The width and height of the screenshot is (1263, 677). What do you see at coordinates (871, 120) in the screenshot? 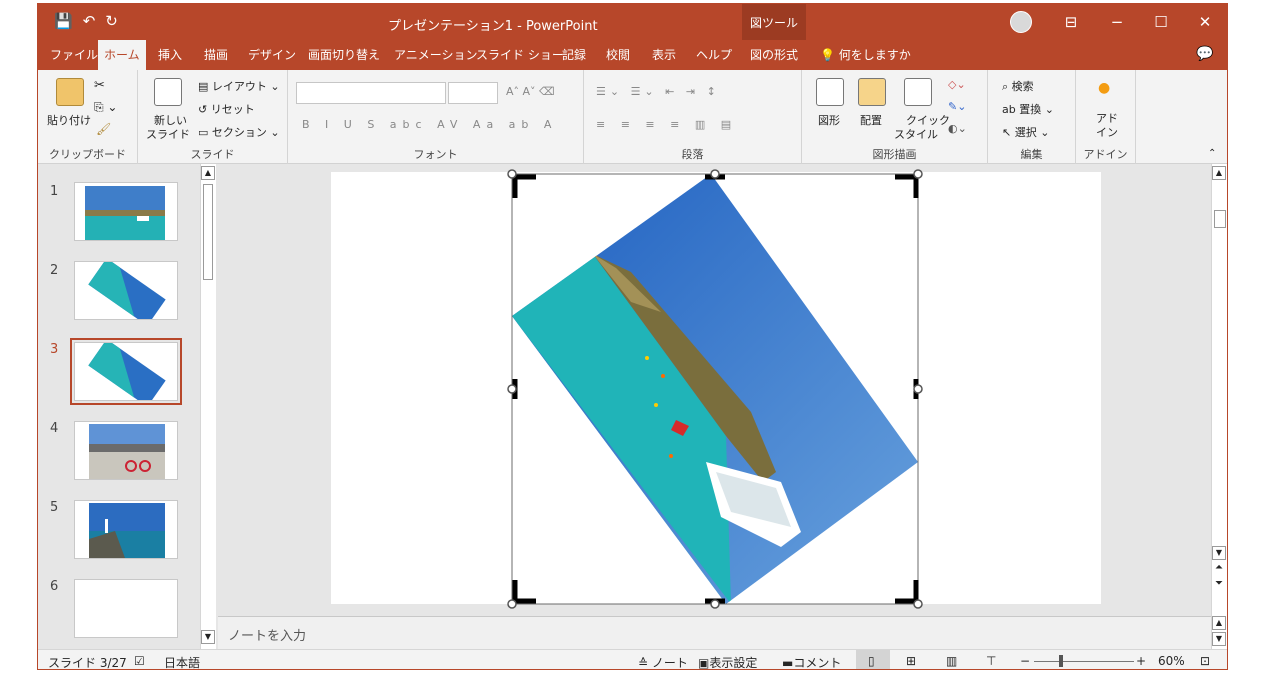
I see `arrange-button: 配置` at bounding box center [871, 120].